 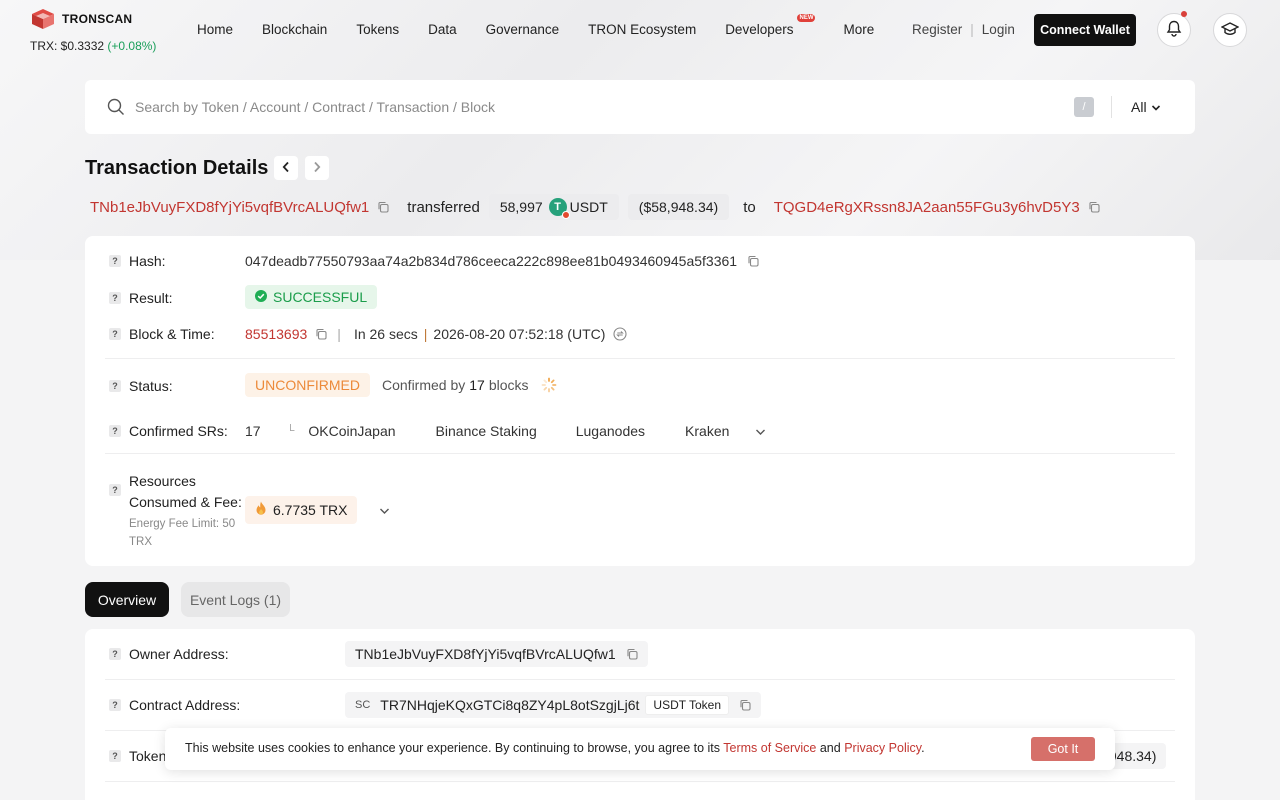 I want to click on status-row-label: ? Status:, so click(x=141, y=386).